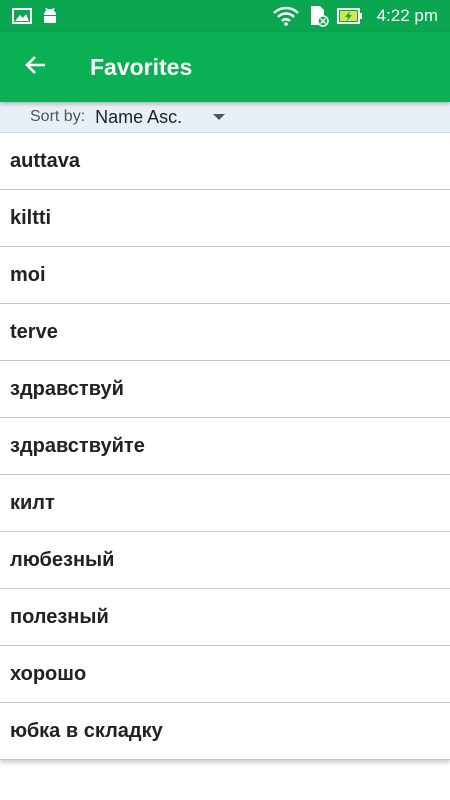 The width and height of the screenshot is (450, 800). Describe the element at coordinates (139, 116) in the screenshot. I see `sort-value: Name Asc.` at that location.